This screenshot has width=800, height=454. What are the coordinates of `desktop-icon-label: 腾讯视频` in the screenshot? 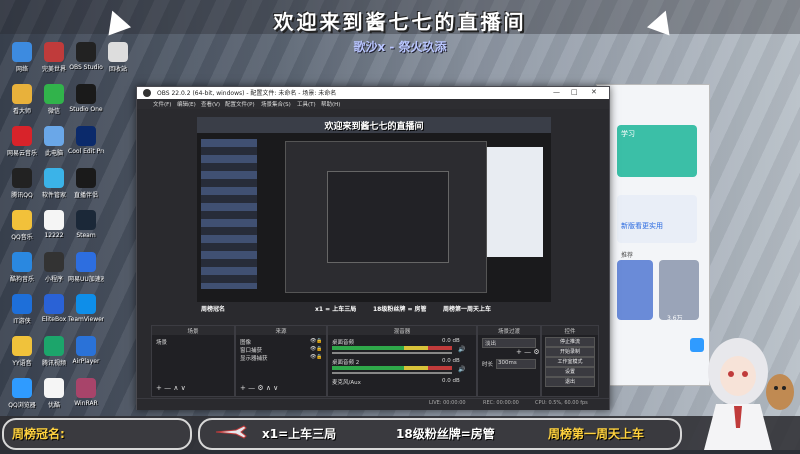 It's located at (53, 363).